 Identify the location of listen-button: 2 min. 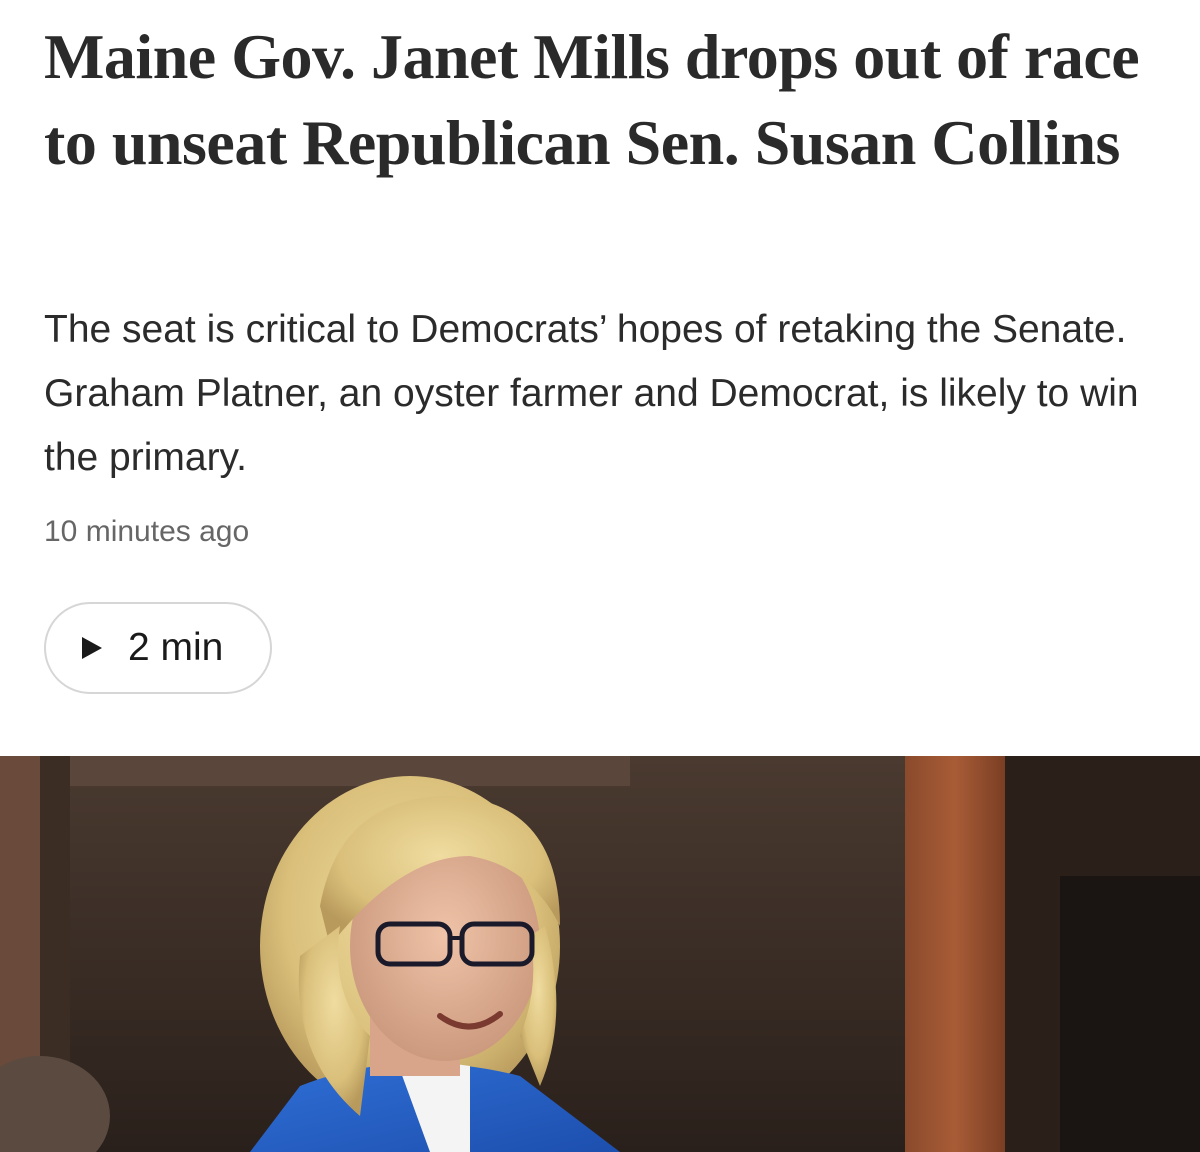
(158, 648).